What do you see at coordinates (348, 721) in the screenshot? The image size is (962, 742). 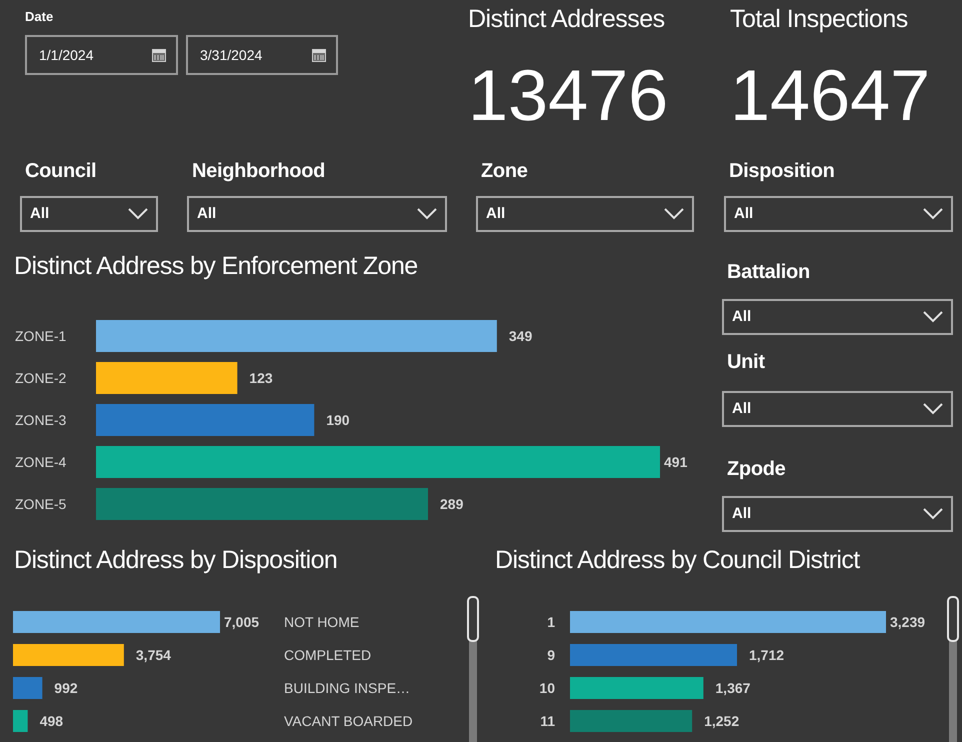 I see `category-label: VACANT BOARDED` at bounding box center [348, 721].